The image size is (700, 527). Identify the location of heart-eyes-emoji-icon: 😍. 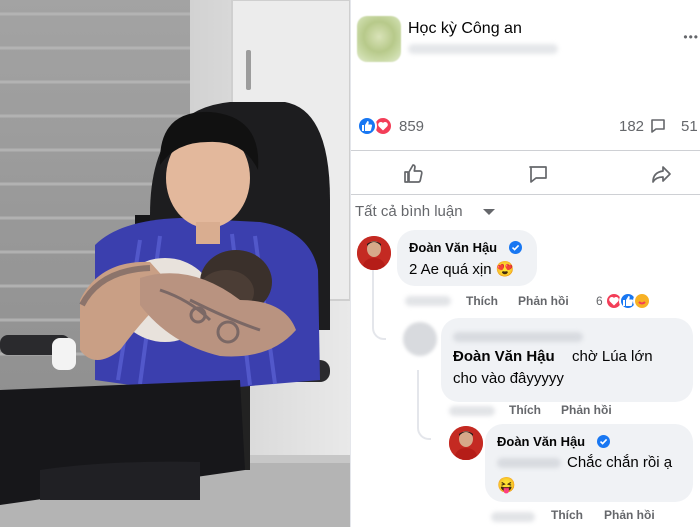
(505, 269).